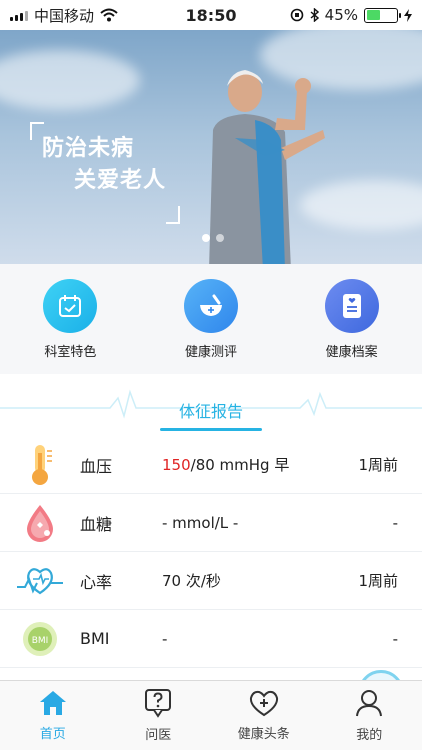 The width and height of the screenshot is (422, 750). I want to click on tab-bar: 首页 问医 健康头条 我的, so click(211, 715).